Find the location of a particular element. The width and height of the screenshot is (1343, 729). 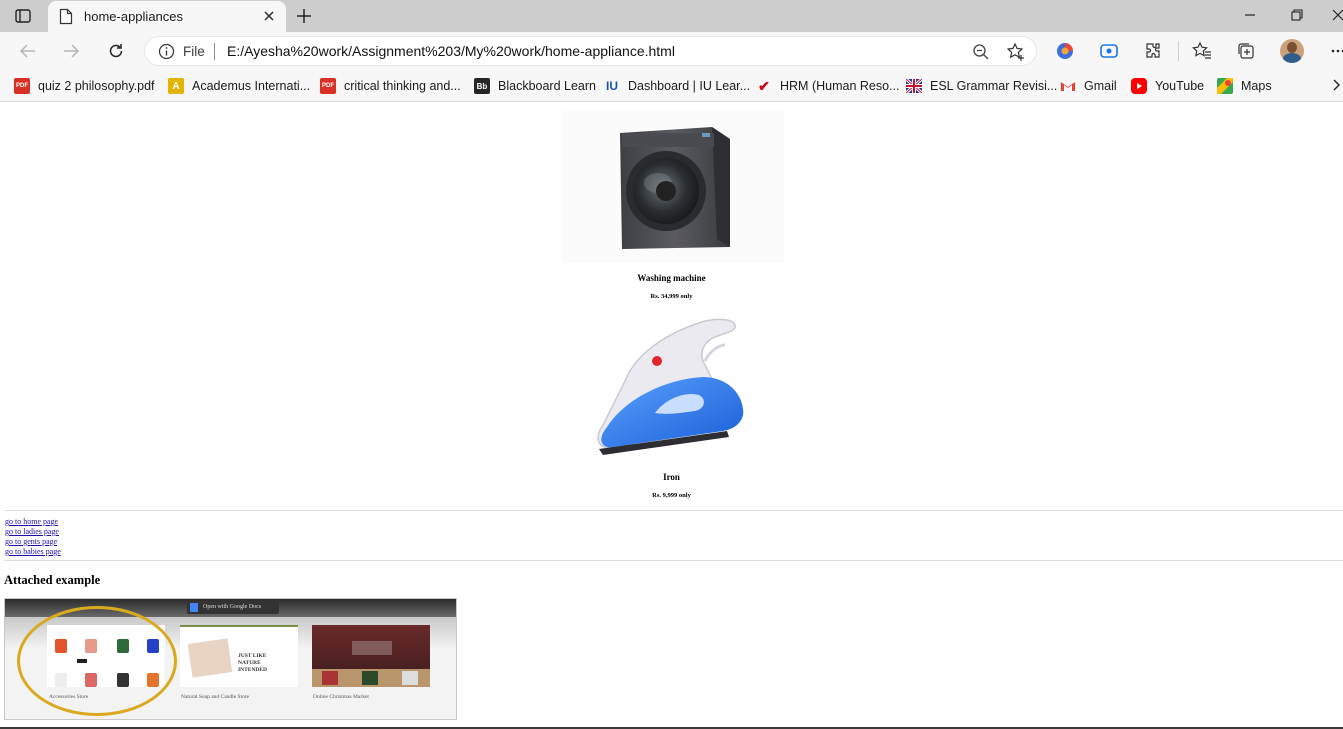

docs-icon is located at coordinates (194, 607).